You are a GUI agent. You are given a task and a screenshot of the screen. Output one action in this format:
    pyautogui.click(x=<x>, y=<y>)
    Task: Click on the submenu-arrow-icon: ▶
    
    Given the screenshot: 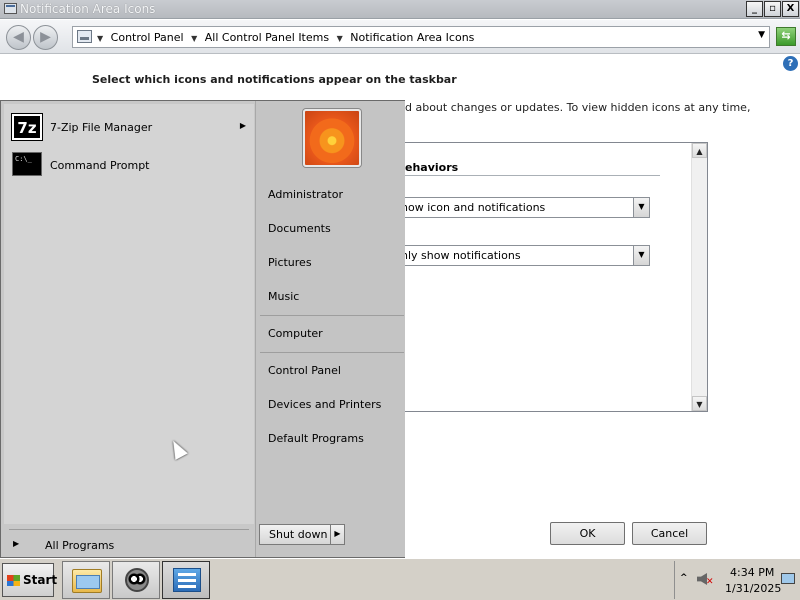 What is the action you would take?
    pyautogui.click(x=242, y=125)
    